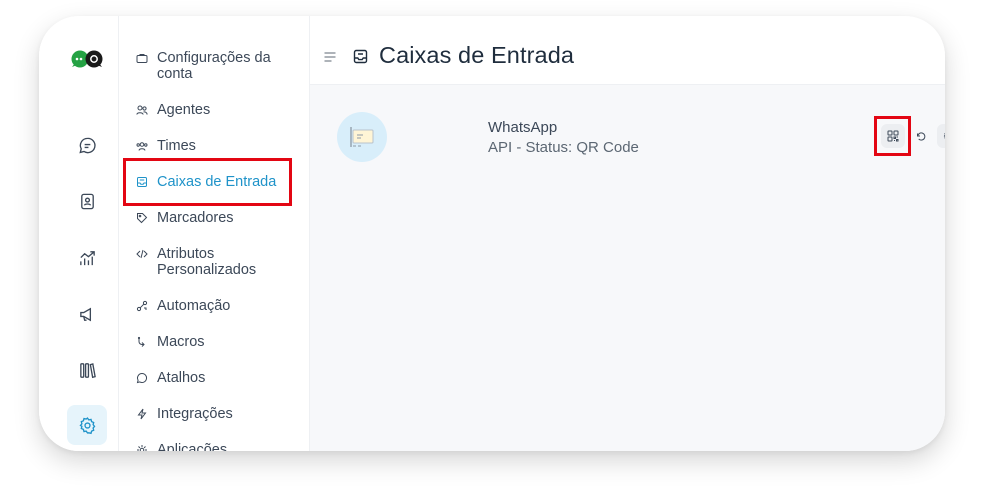 The image size is (989, 497). What do you see at coordinates (138, 255) in the screenshot?
I see `code-icon` at bounding box center [138, 255].